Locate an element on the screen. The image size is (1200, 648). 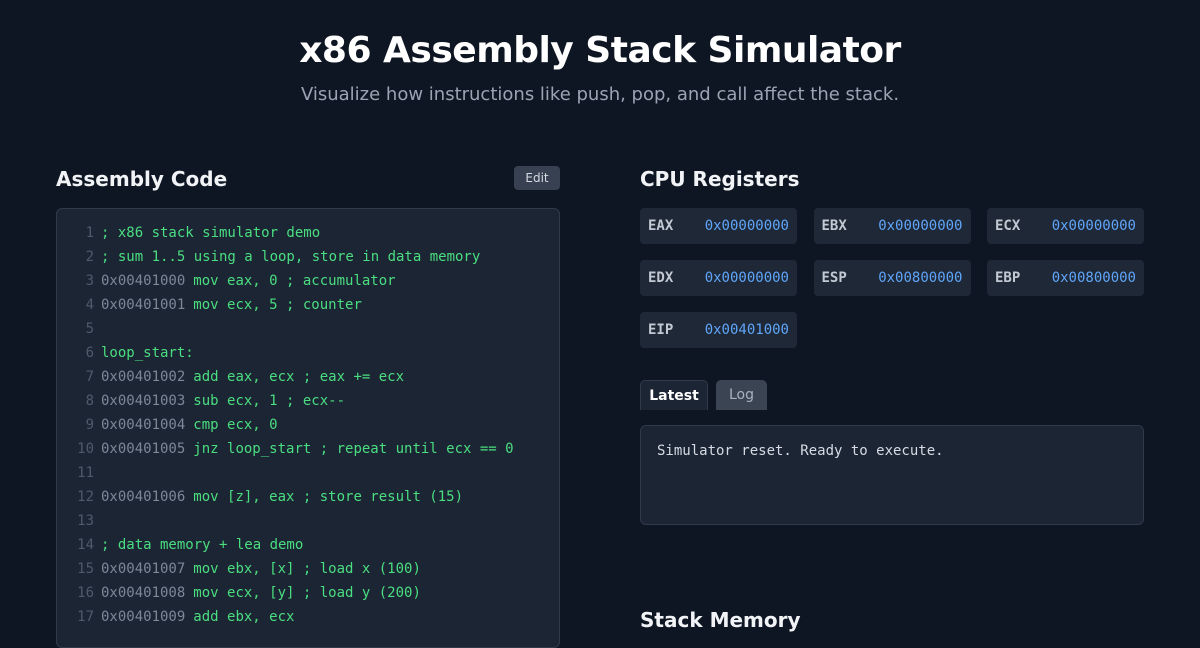
register-ebx: EBX 0x00000000 is located at coordinates (892, 226).